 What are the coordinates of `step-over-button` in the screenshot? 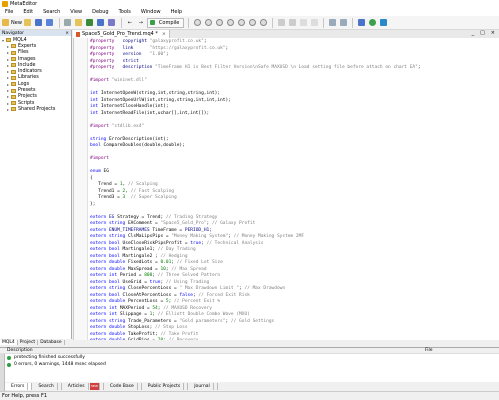 It's located at (252, 23).